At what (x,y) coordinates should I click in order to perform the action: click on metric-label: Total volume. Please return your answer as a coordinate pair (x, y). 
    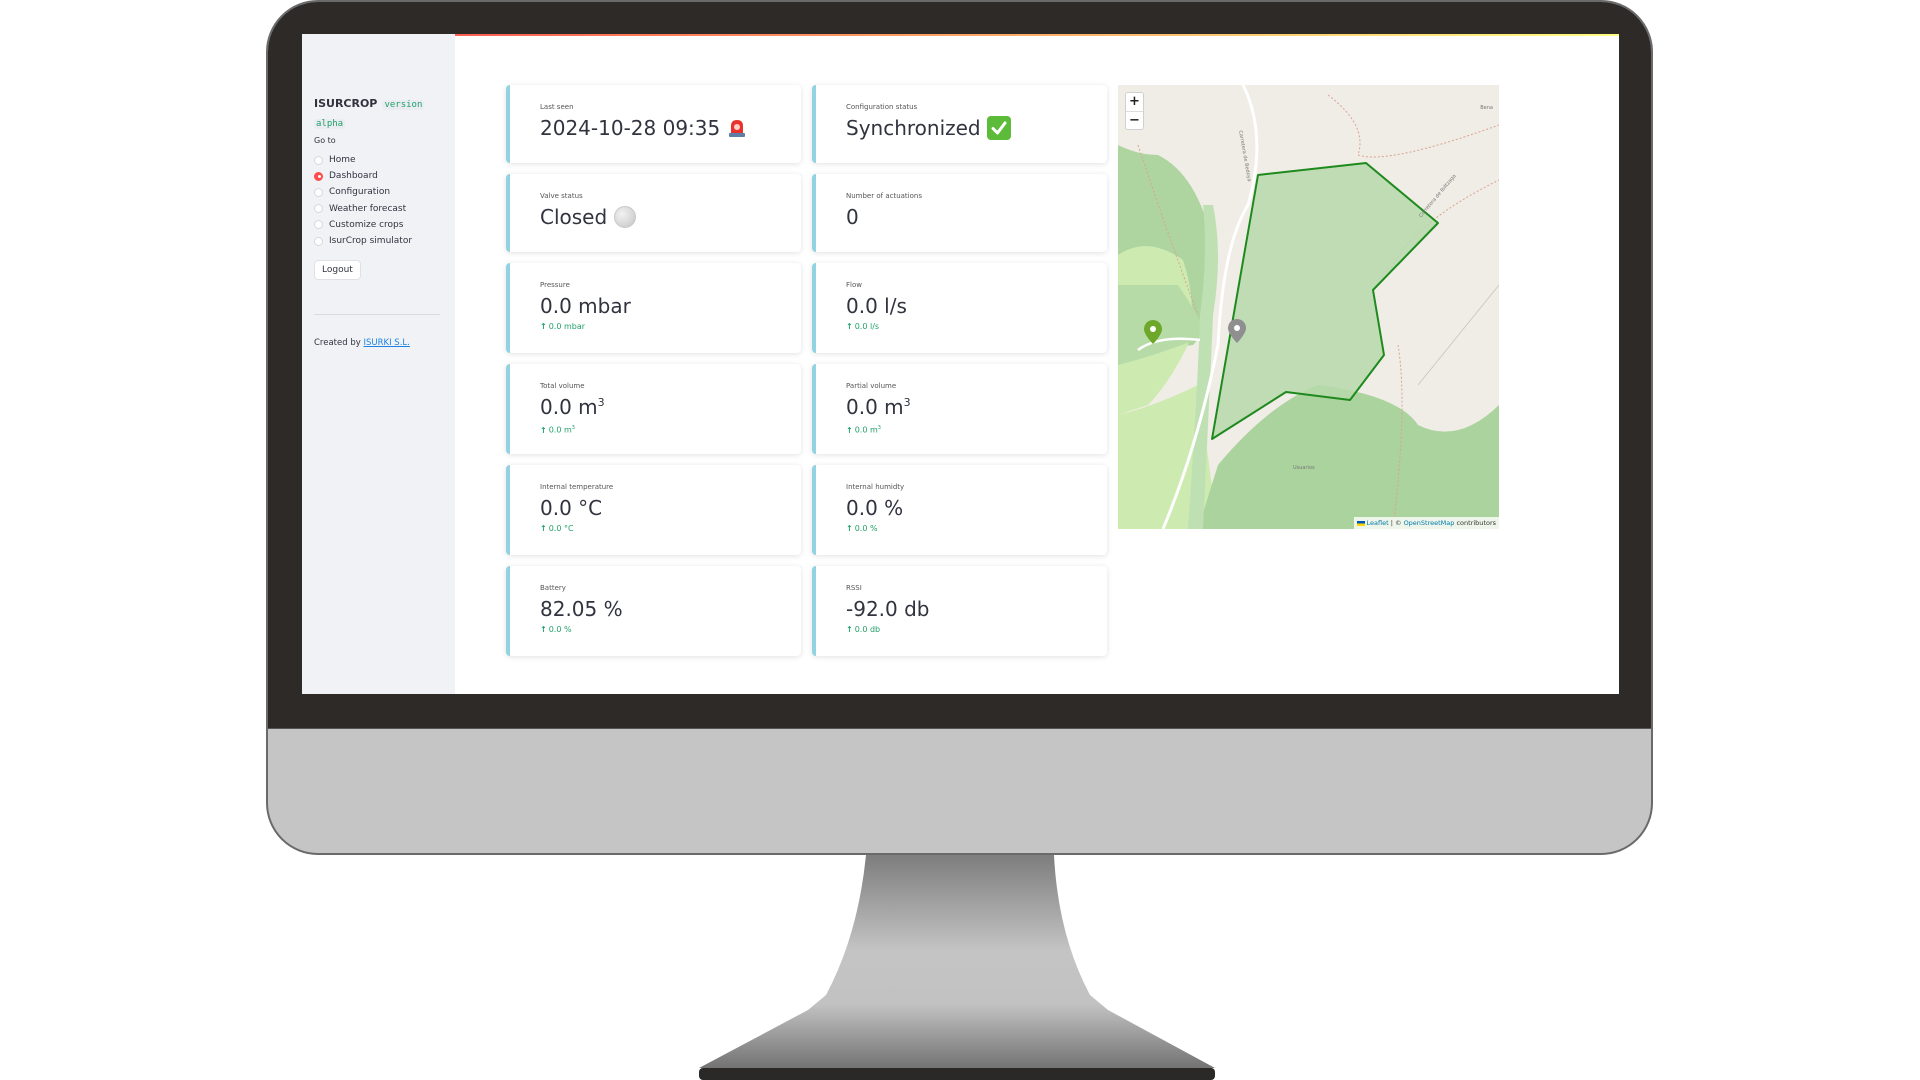
    Looking at the image, I should click on (562, 386).